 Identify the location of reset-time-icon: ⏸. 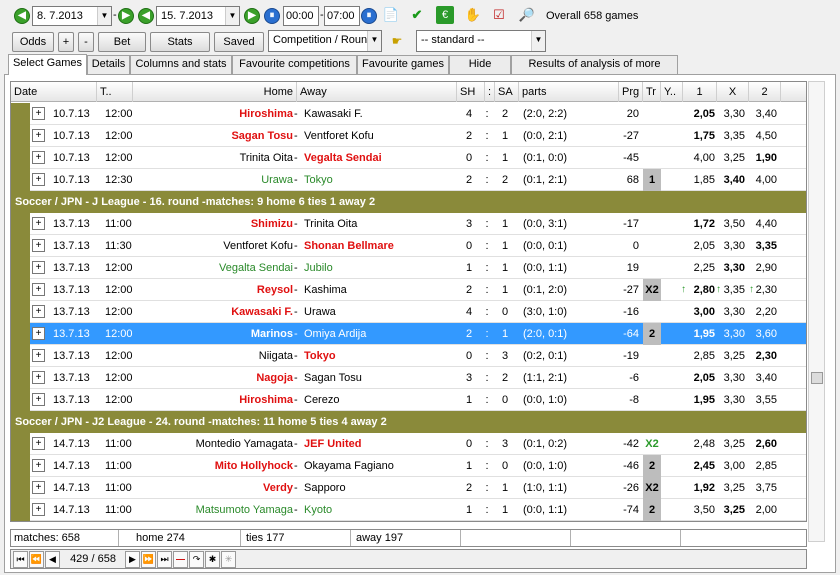
(272, 16).